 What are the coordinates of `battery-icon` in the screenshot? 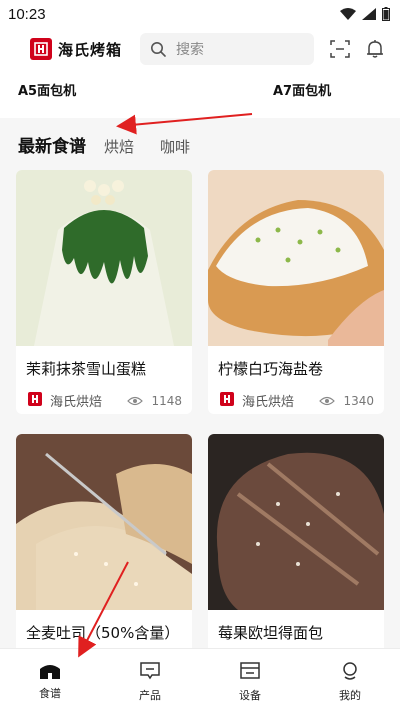 It's located at (386, 14).